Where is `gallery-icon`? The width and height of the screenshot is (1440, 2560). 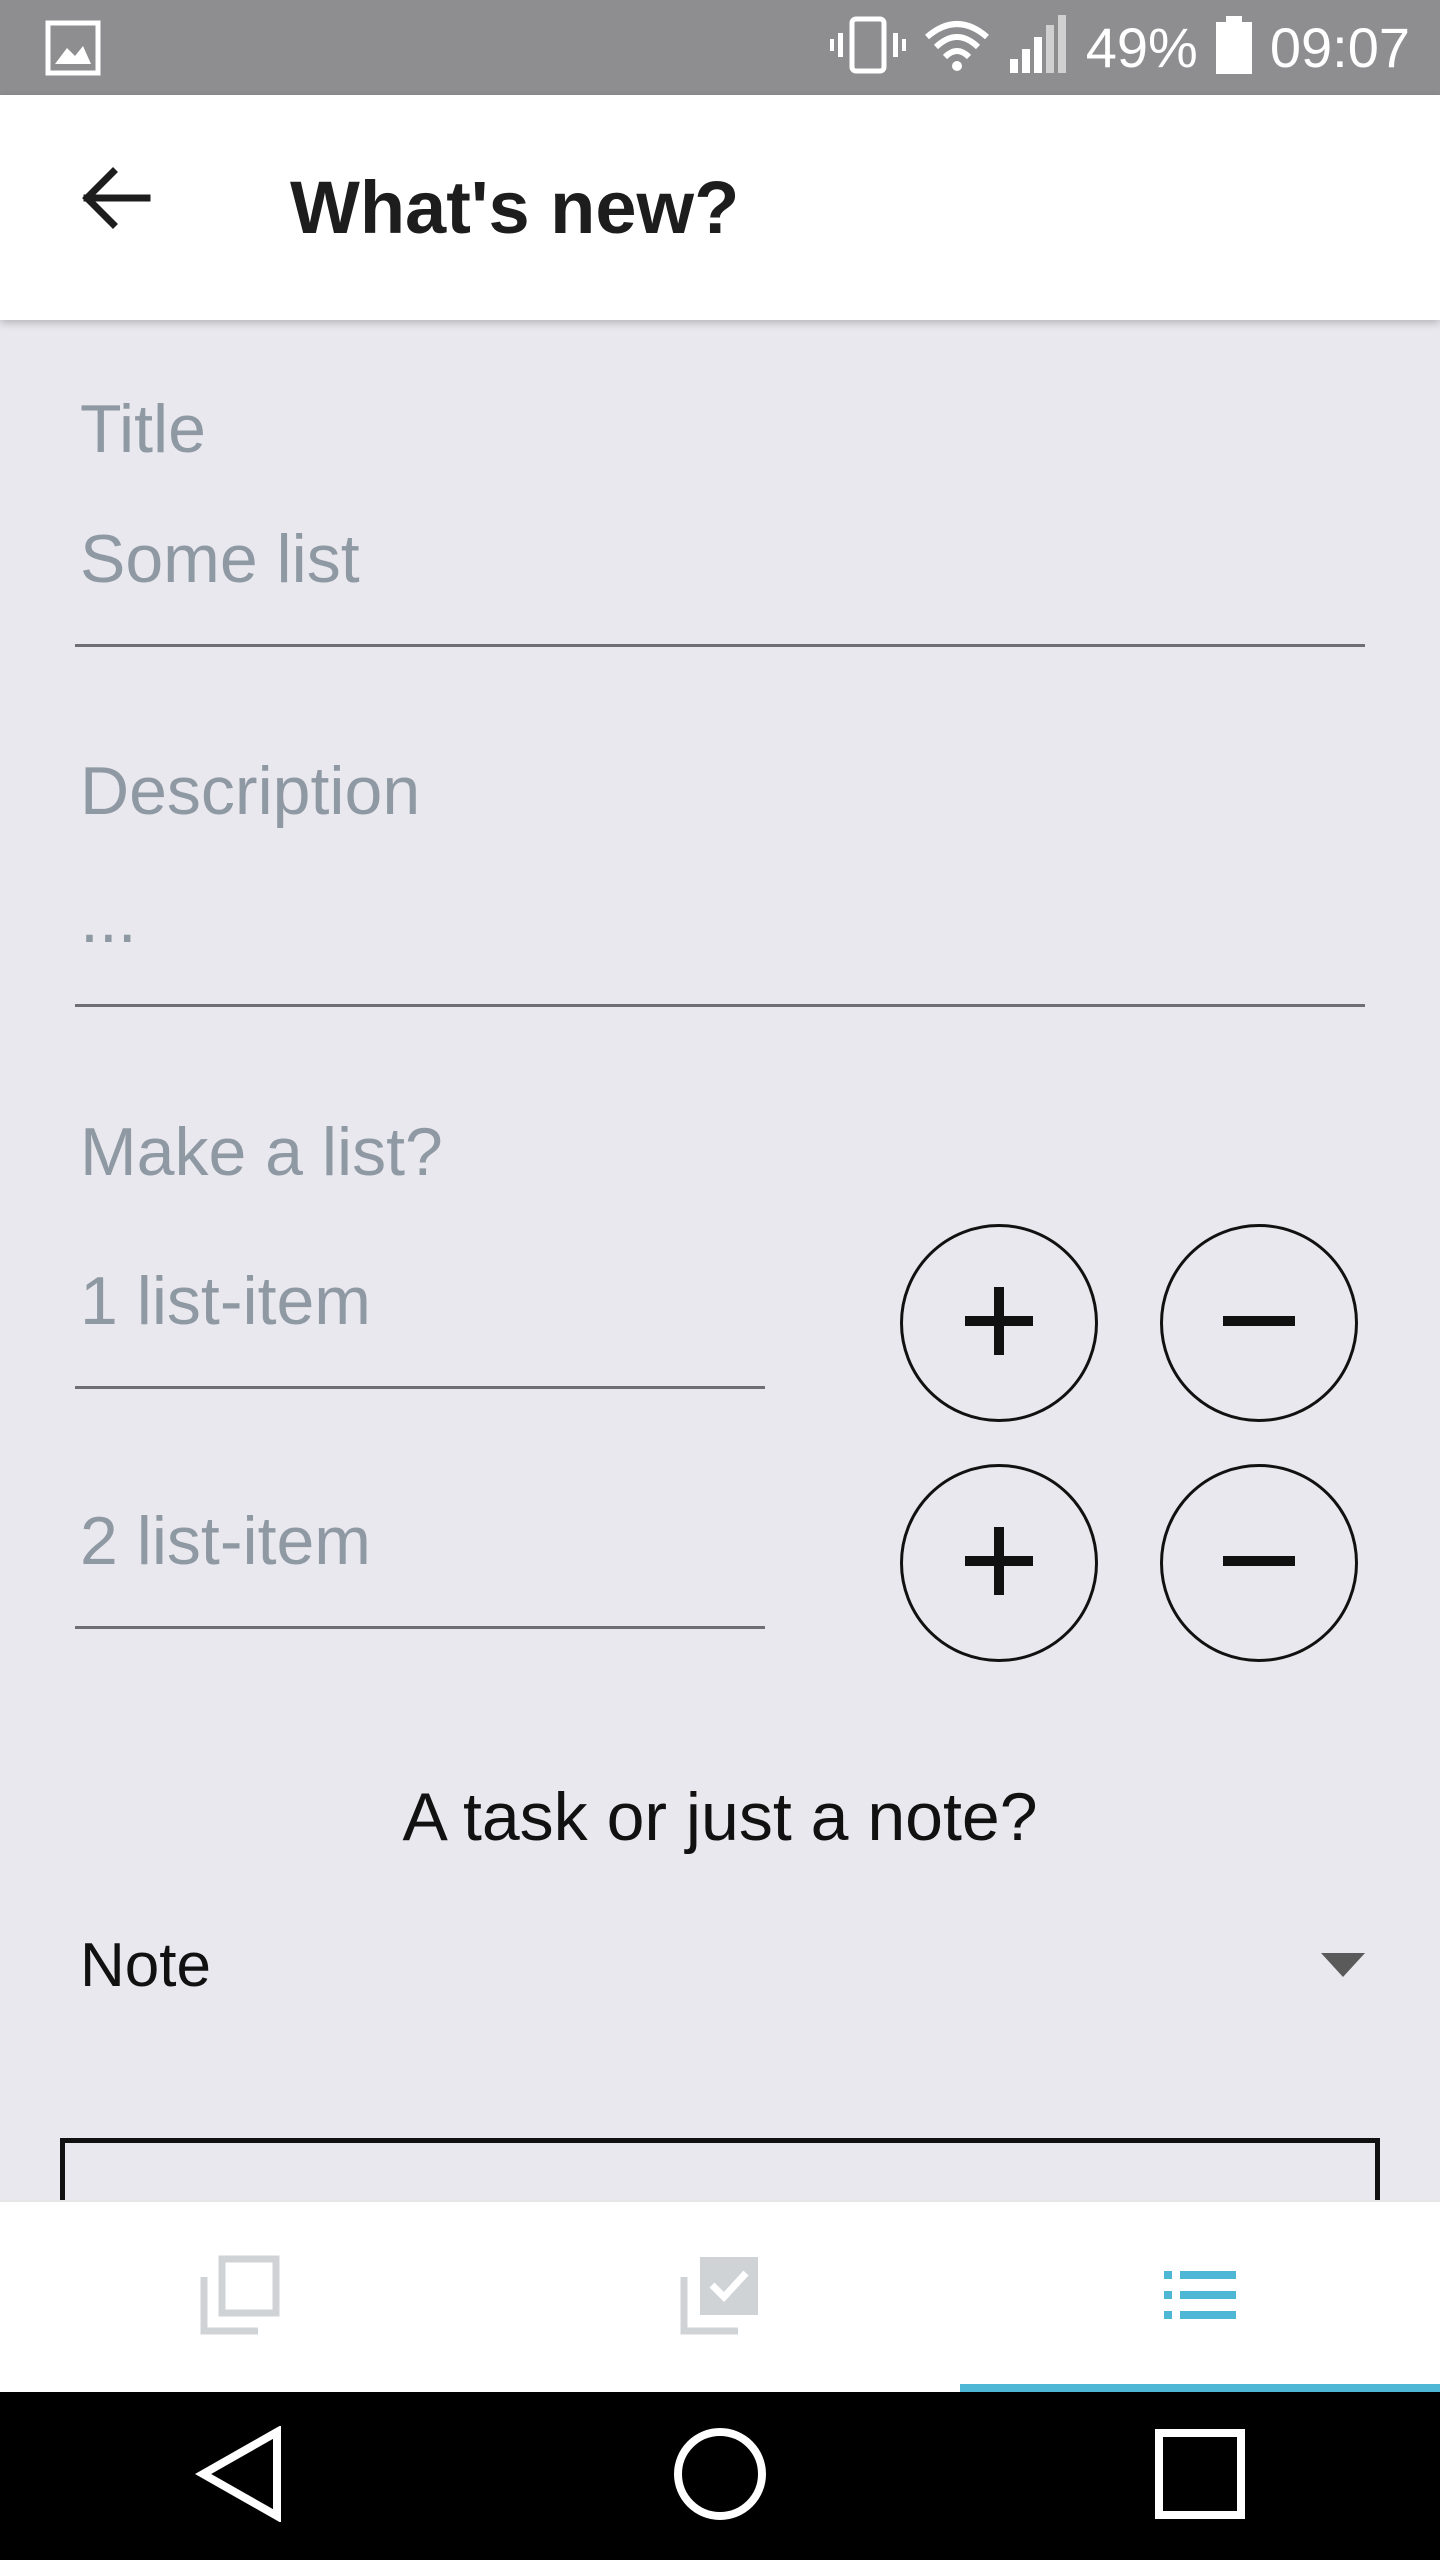 gallery-icon is located at coordinates (73, 50).